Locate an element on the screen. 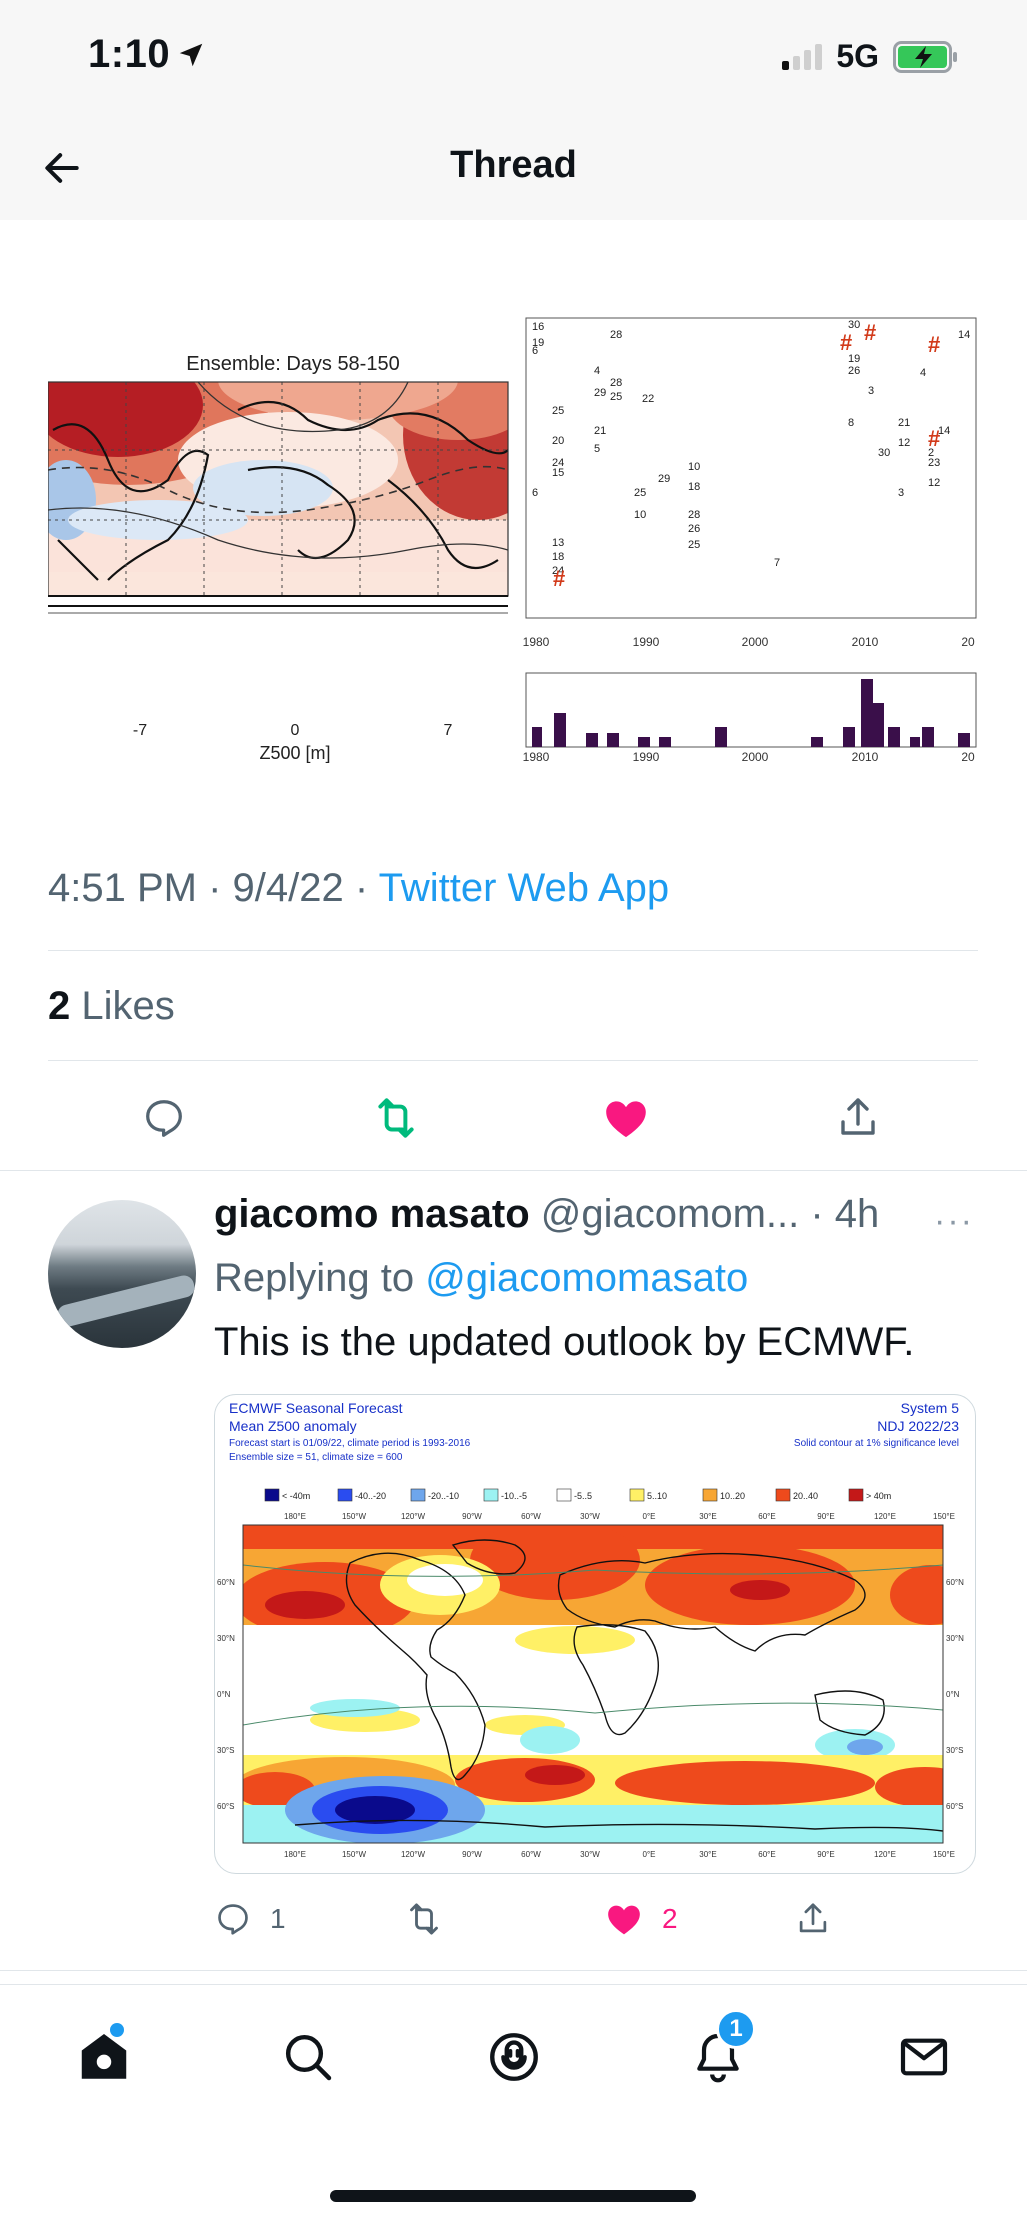 Image resolution: width=1027 pixels, height=2222 pixels. scatter-number: 3 is located at coordinates (871, 391).